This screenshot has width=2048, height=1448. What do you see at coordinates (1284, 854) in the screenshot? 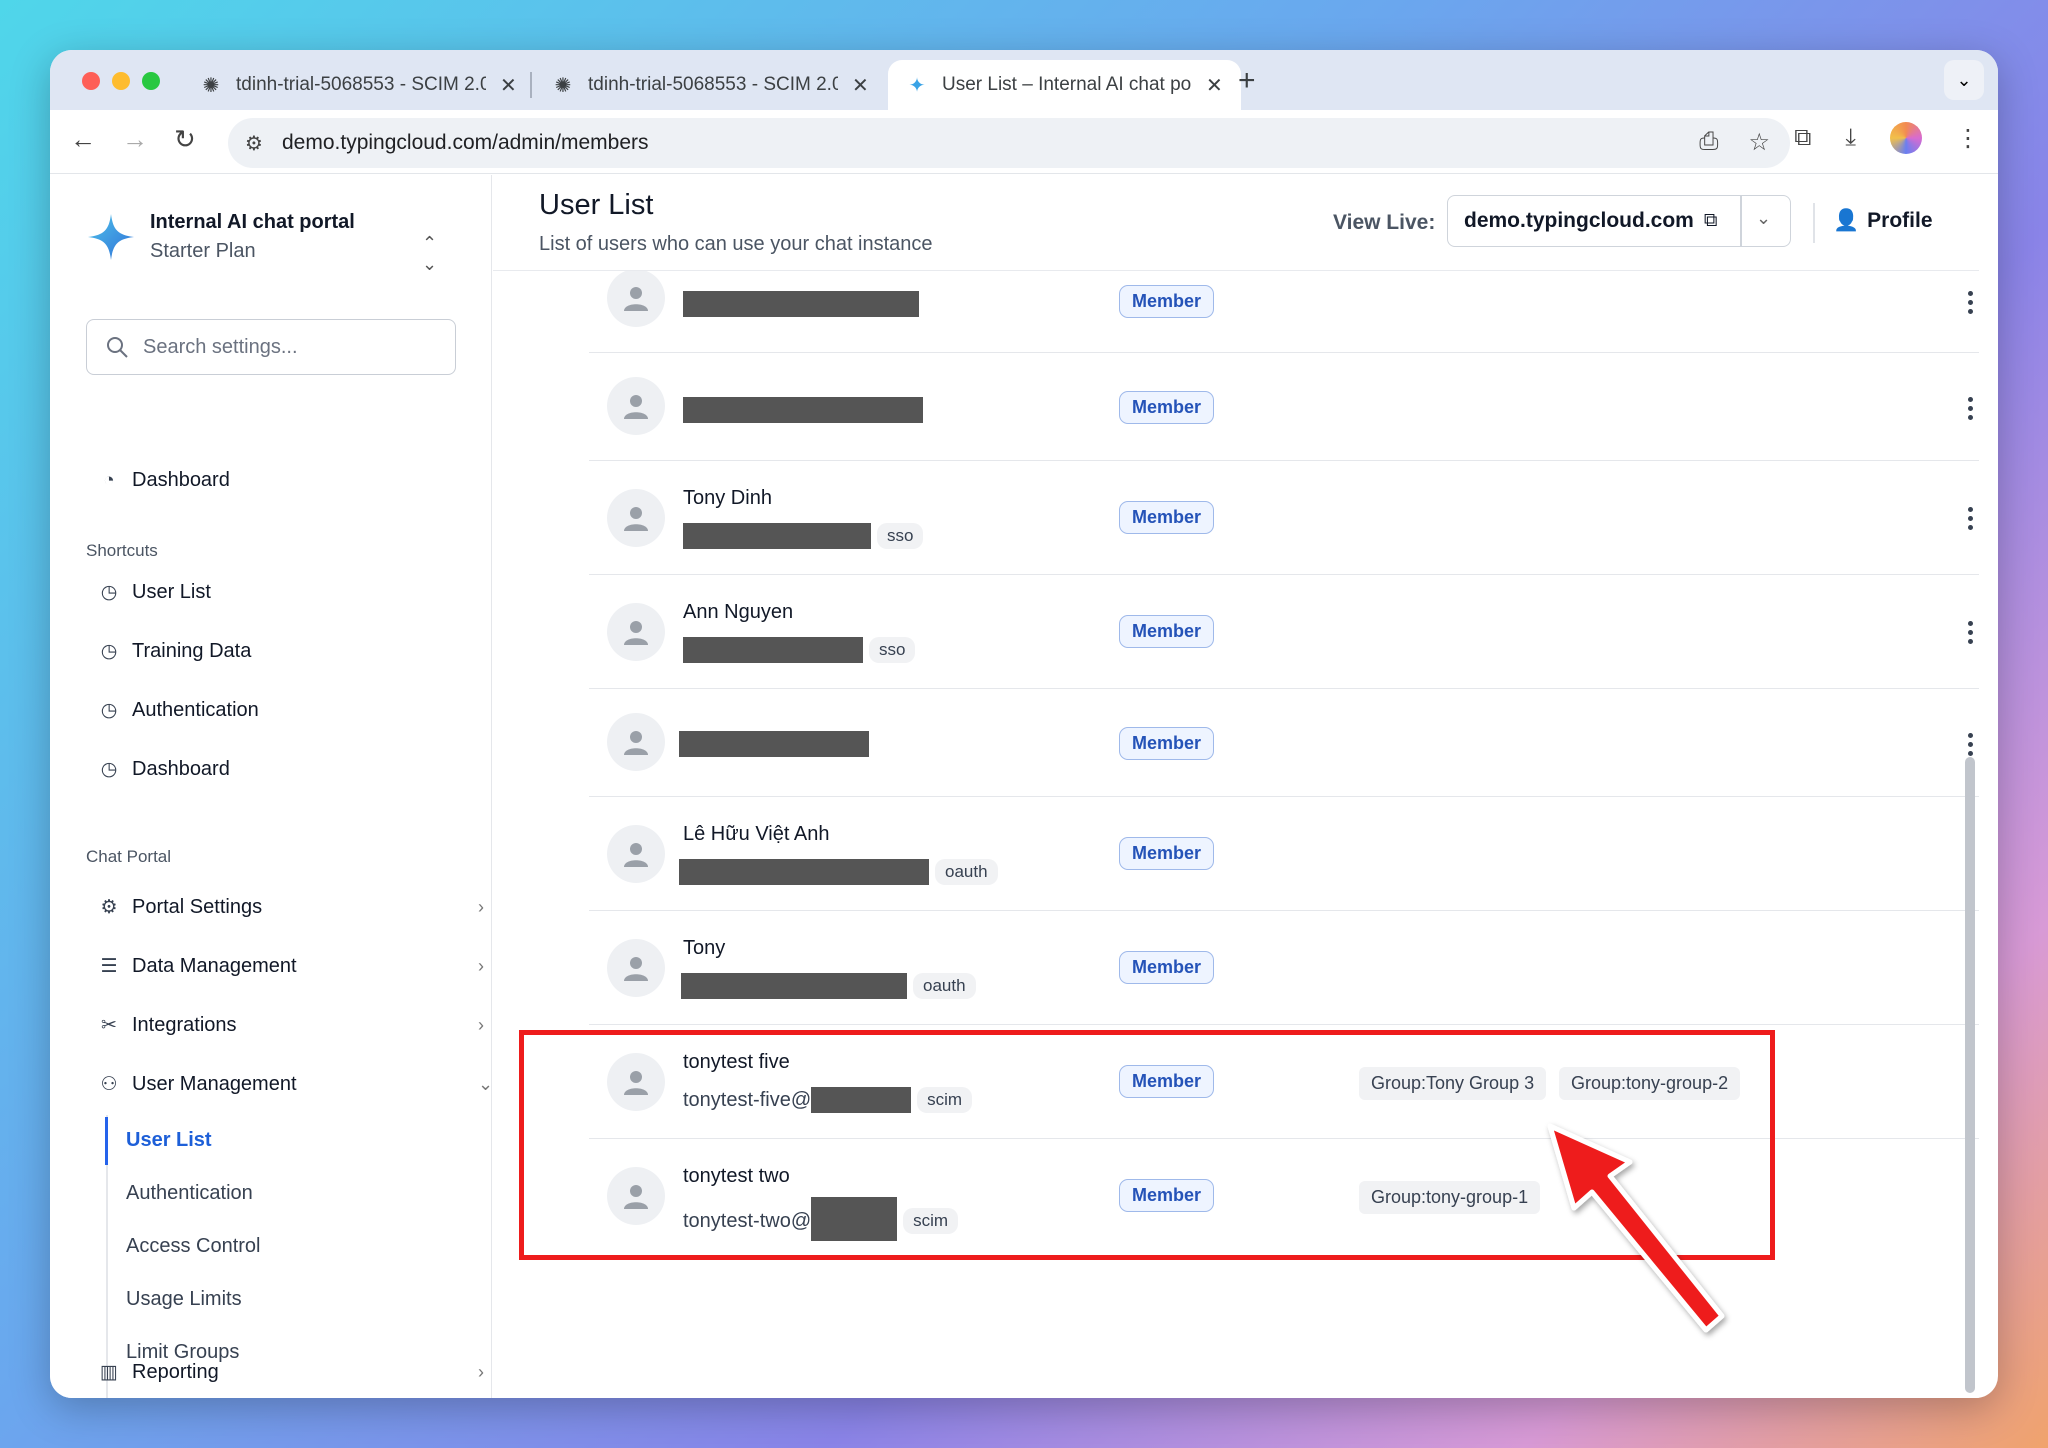
I see `table-row: Lê Hữu Việt Anh oauth Member` at bounding box center [1284, 854].